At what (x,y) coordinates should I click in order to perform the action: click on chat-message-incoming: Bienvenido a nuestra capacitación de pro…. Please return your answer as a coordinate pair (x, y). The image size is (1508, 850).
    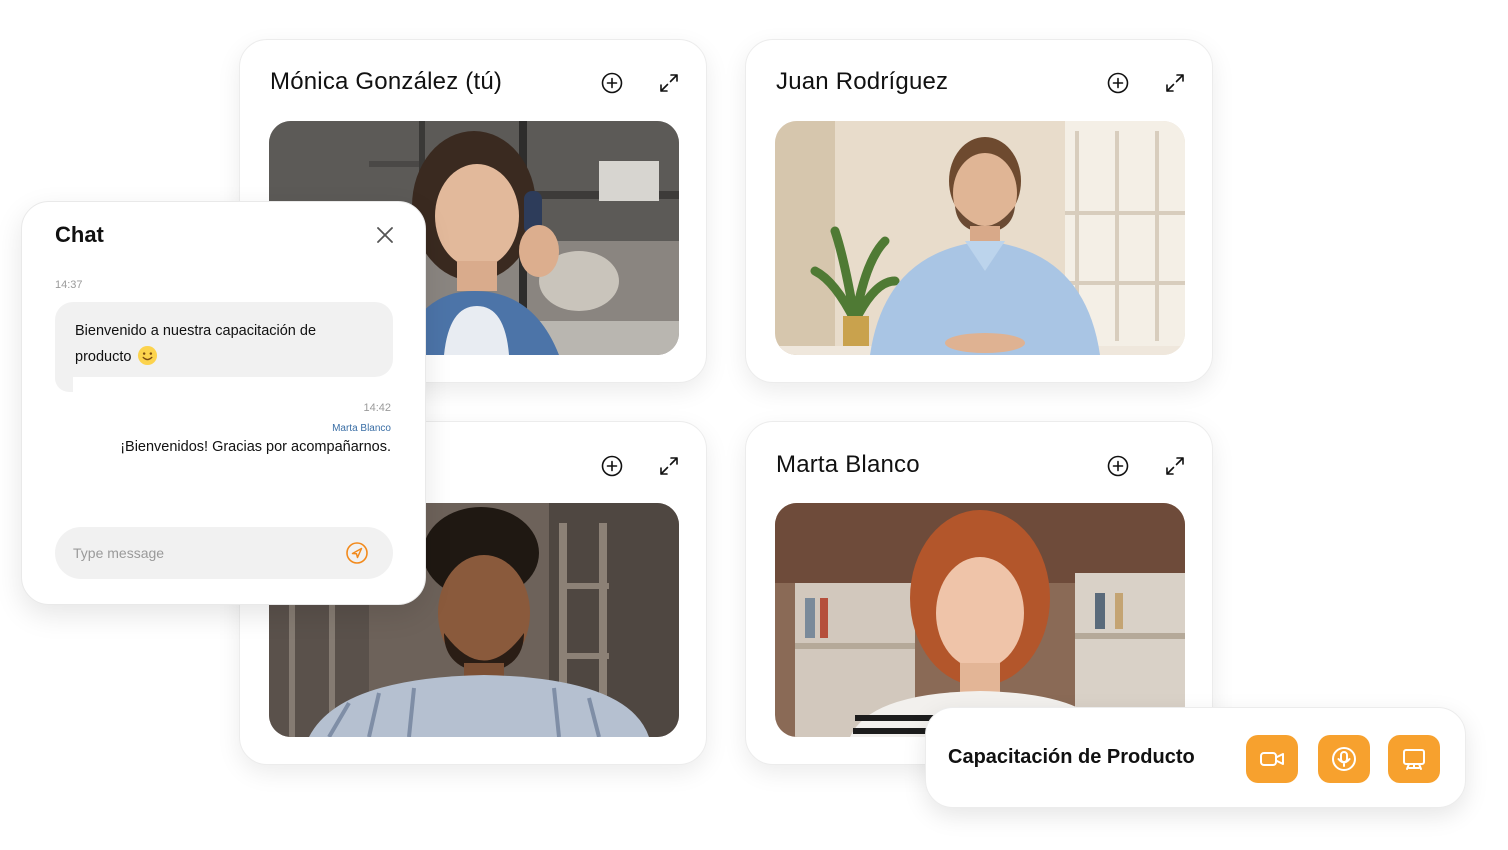
    Looking at the image, I should click on (224, 339).